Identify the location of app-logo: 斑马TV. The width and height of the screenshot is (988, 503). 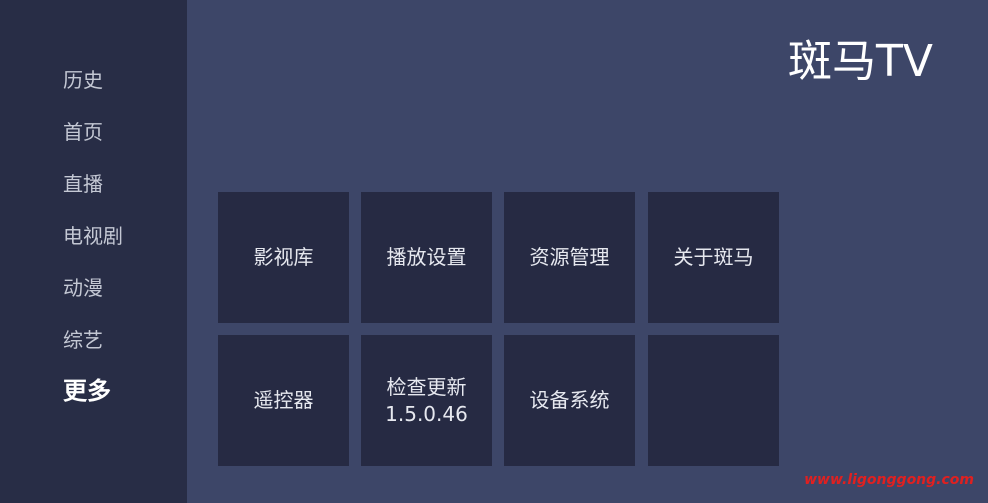
(860, 61).